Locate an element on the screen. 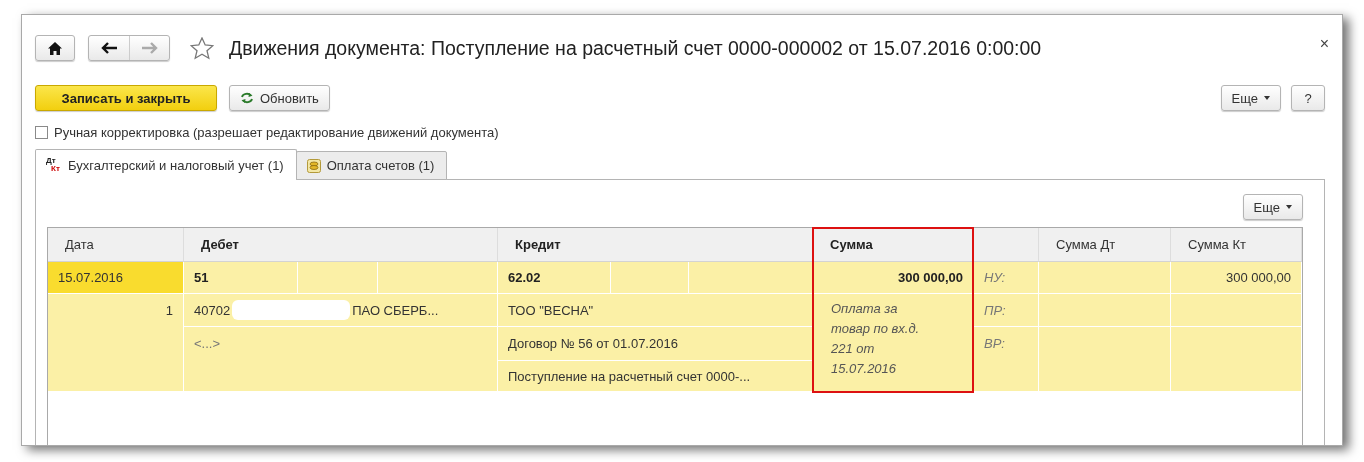 The width and height of the screenshot is (1364, 462). table-cell: ВР: is located at coordinates (1006, 359).